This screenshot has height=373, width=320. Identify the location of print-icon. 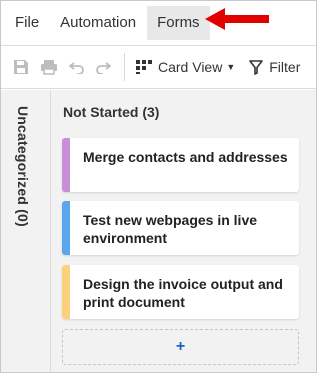
(49, 67).